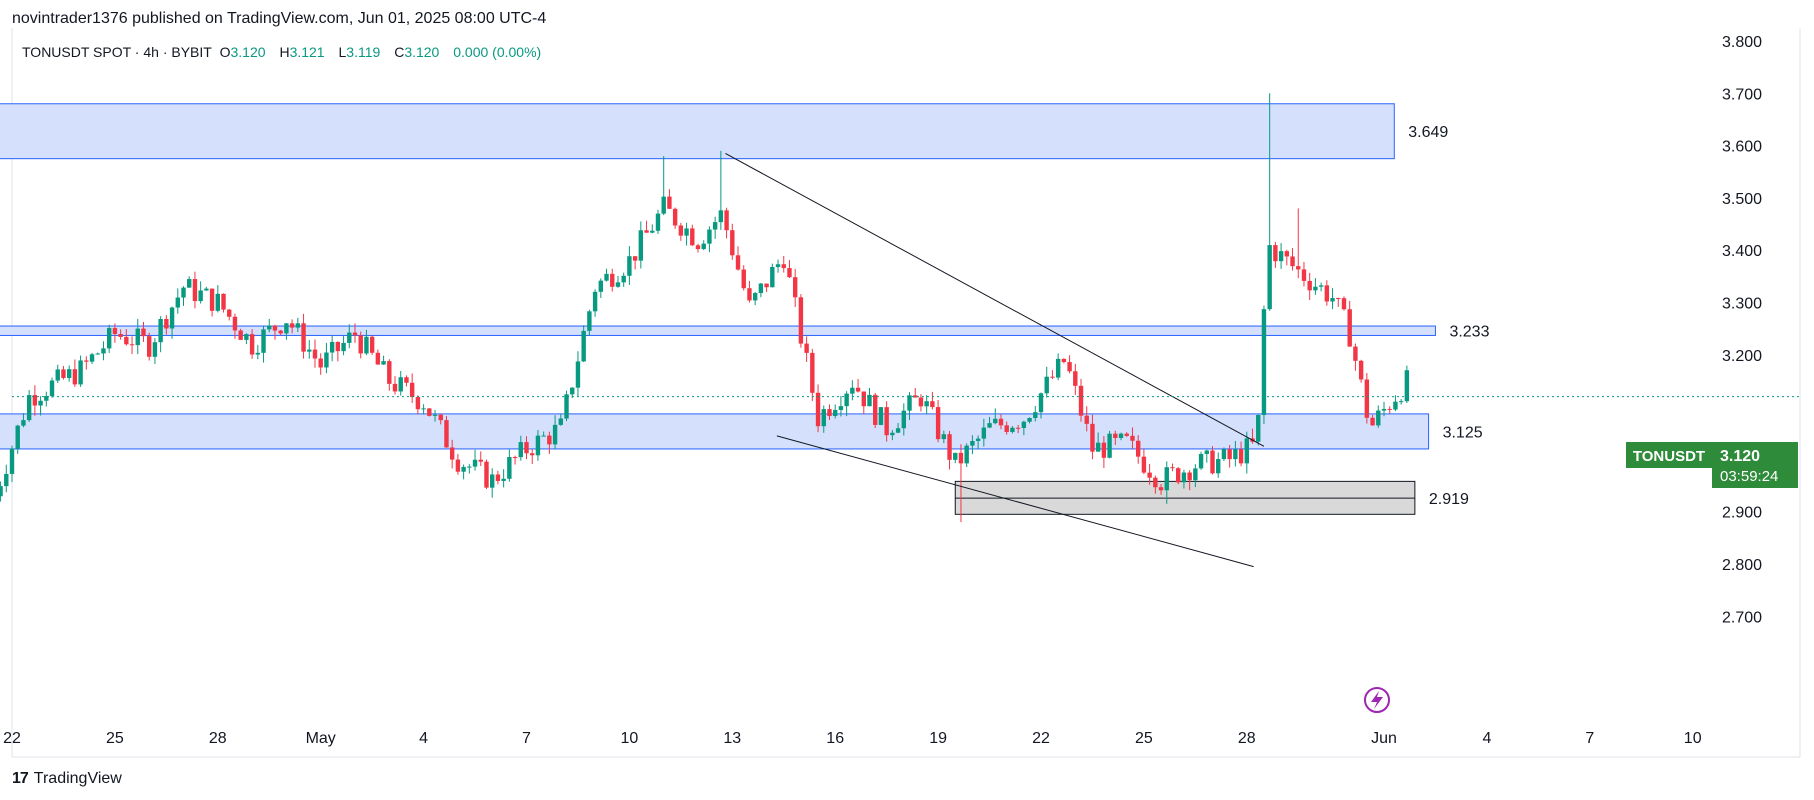 The image size is (1814, 800). What do you see at coordinates (1742, 42) in the screenshot?
I see `y-tick-label: 3.800` at bounding box center [1742, 42].